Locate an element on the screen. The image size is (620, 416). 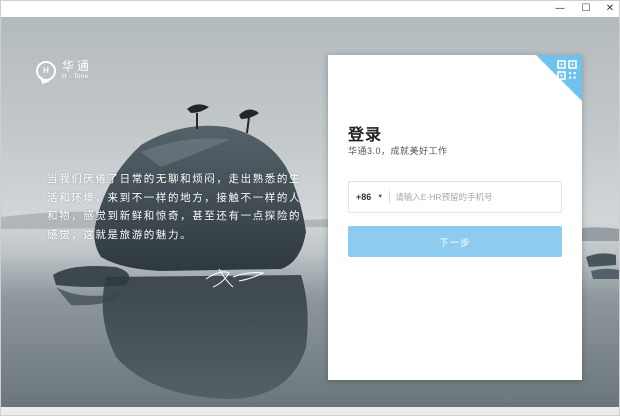
maximize-button: ☐ is located at coordinates (586, 9).